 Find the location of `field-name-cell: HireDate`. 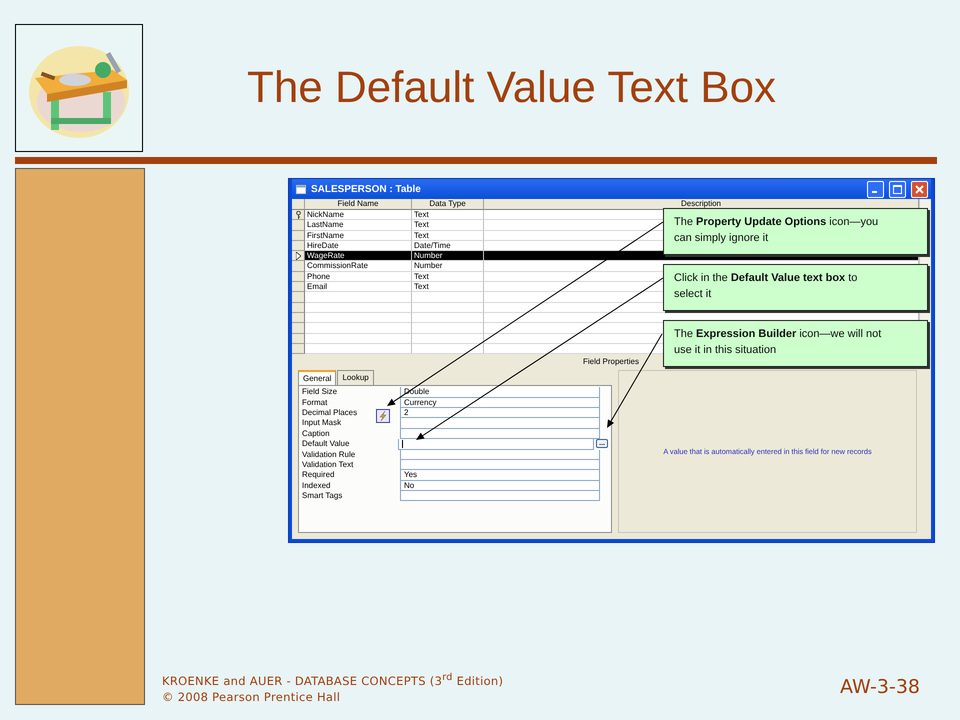

field-name-cell: HireDate is located at coordinates (358, 246).